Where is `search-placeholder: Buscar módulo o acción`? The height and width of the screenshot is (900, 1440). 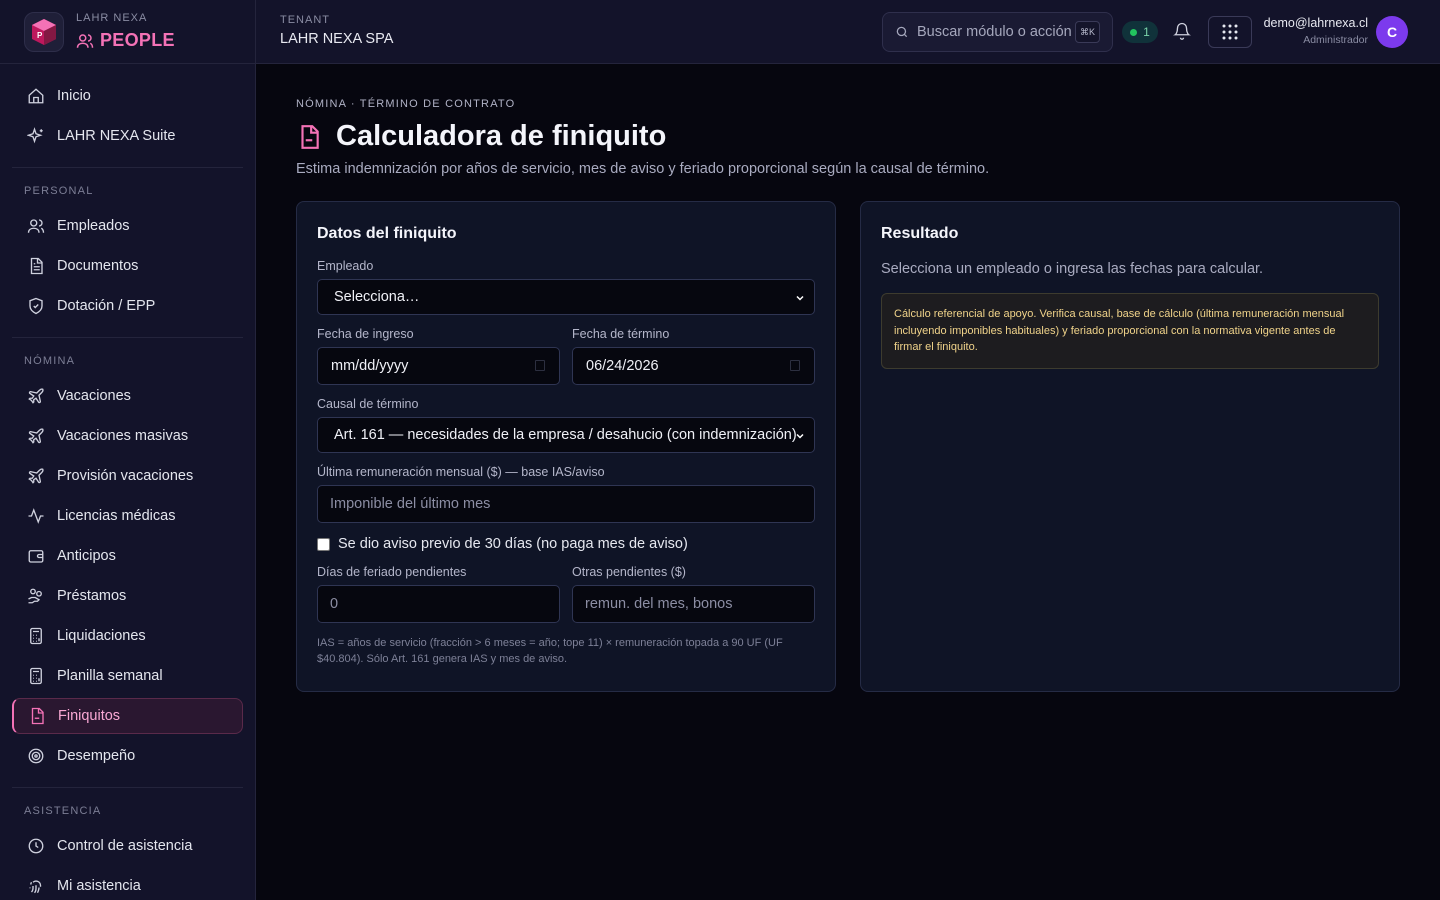
search-placeholder: Buscar módulo o acción is located at coordinates (994, 32).